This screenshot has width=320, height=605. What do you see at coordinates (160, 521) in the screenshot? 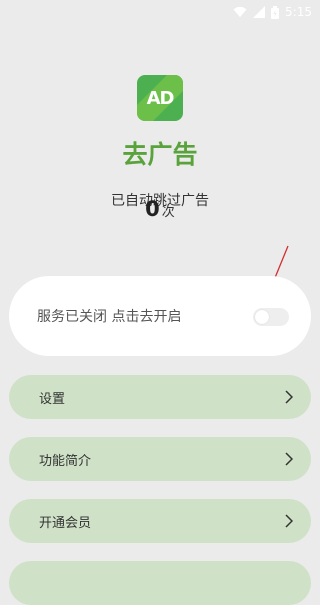
I see `menu-item-membership: 开通会员` at bounding box center [160, 521].